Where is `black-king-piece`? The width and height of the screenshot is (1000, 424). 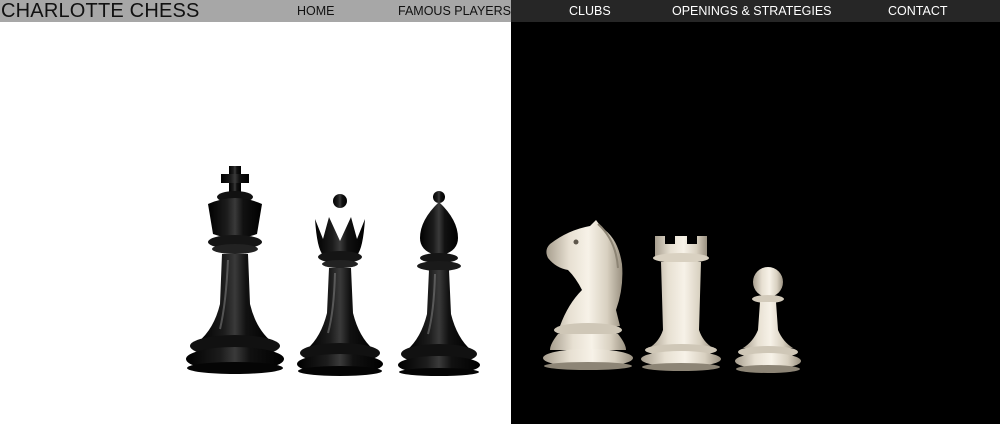 black-king-piece is located at coordinates (235, 270).